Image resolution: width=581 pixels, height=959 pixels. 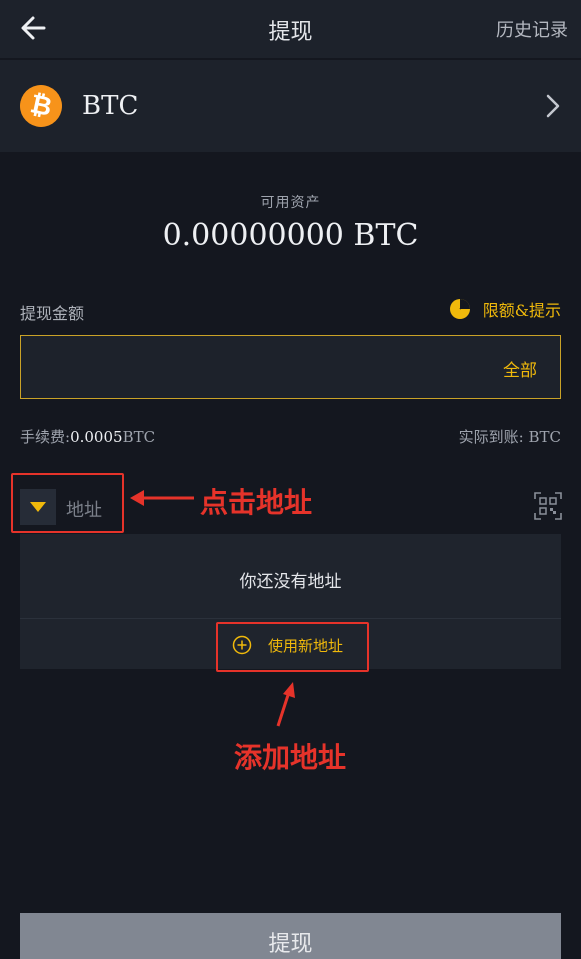 I want to click on address-dropdown-toggle, so click(x=38, y=507).